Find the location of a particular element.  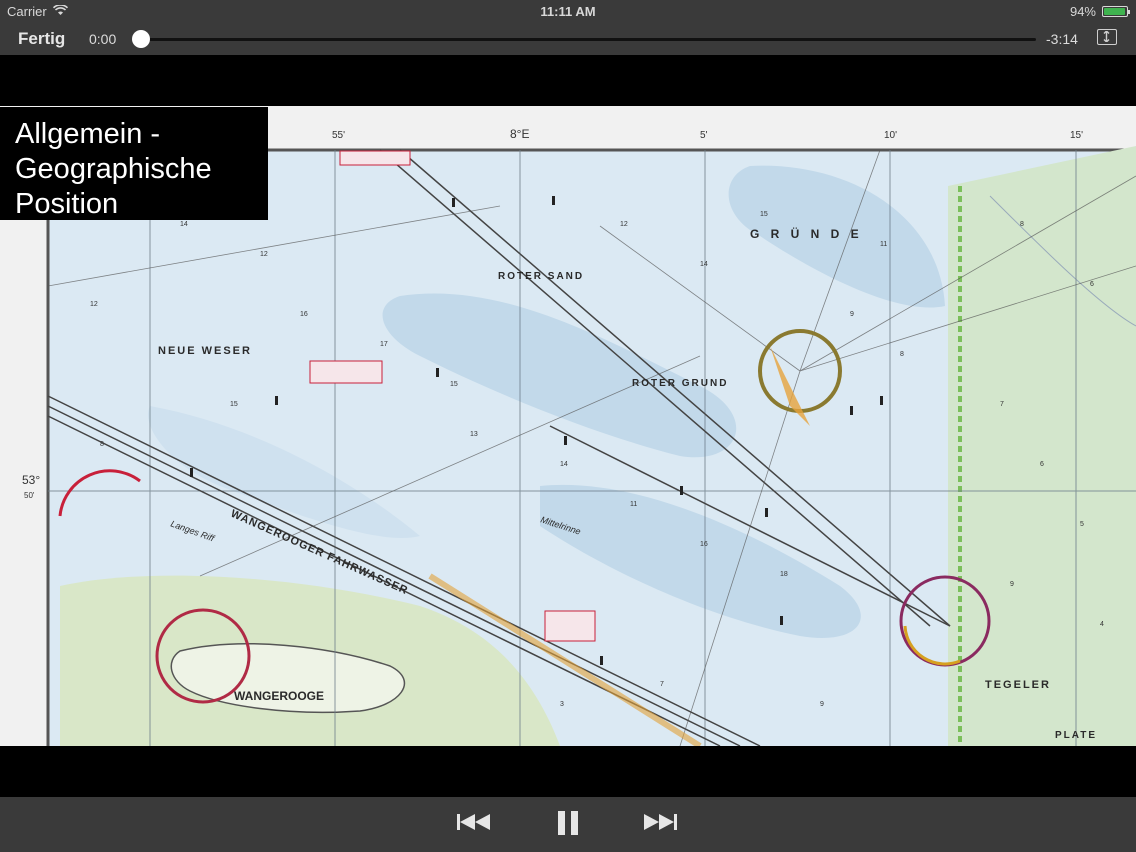

skip-back-icon is located at coordinates (473, 822).